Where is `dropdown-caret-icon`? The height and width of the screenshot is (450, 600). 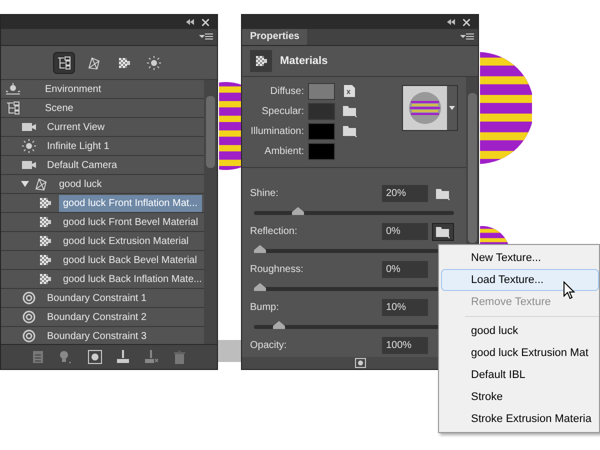 dropdown-caret-icon is located at coordinates (452, 108).